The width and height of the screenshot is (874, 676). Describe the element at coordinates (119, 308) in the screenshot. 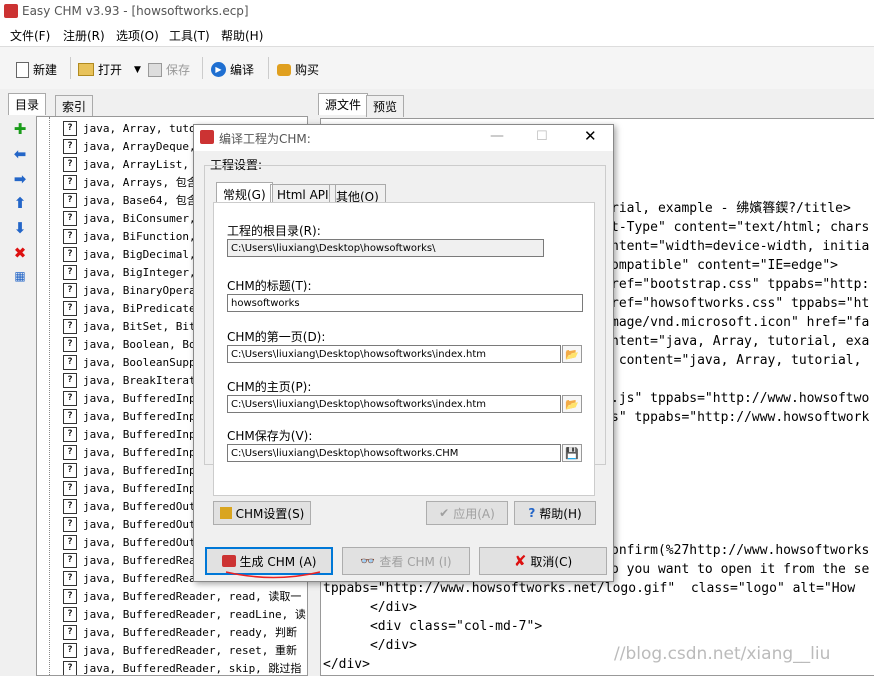

I see `tree-item: ? java, BiPredicate,` at that location.